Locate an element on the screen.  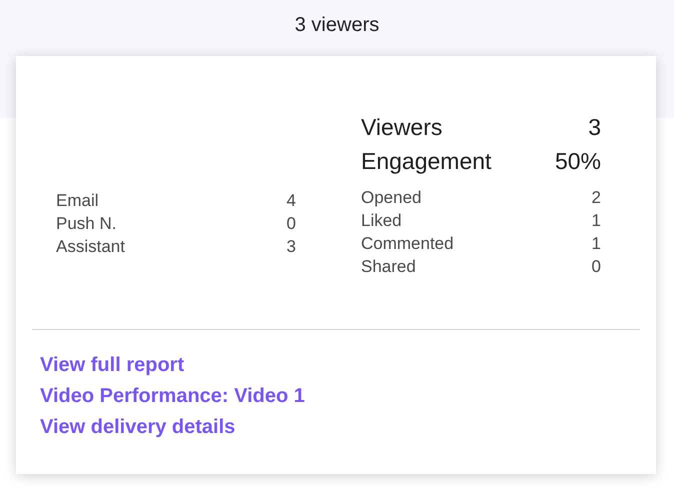
action-count: 2 is located at coordinates (596, 198).